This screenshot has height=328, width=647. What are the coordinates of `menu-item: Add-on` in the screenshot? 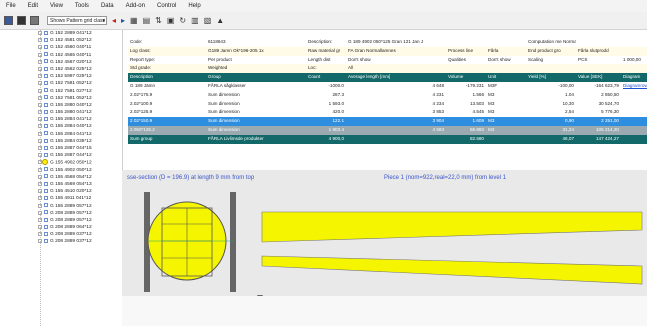 It's located at (135, 6).